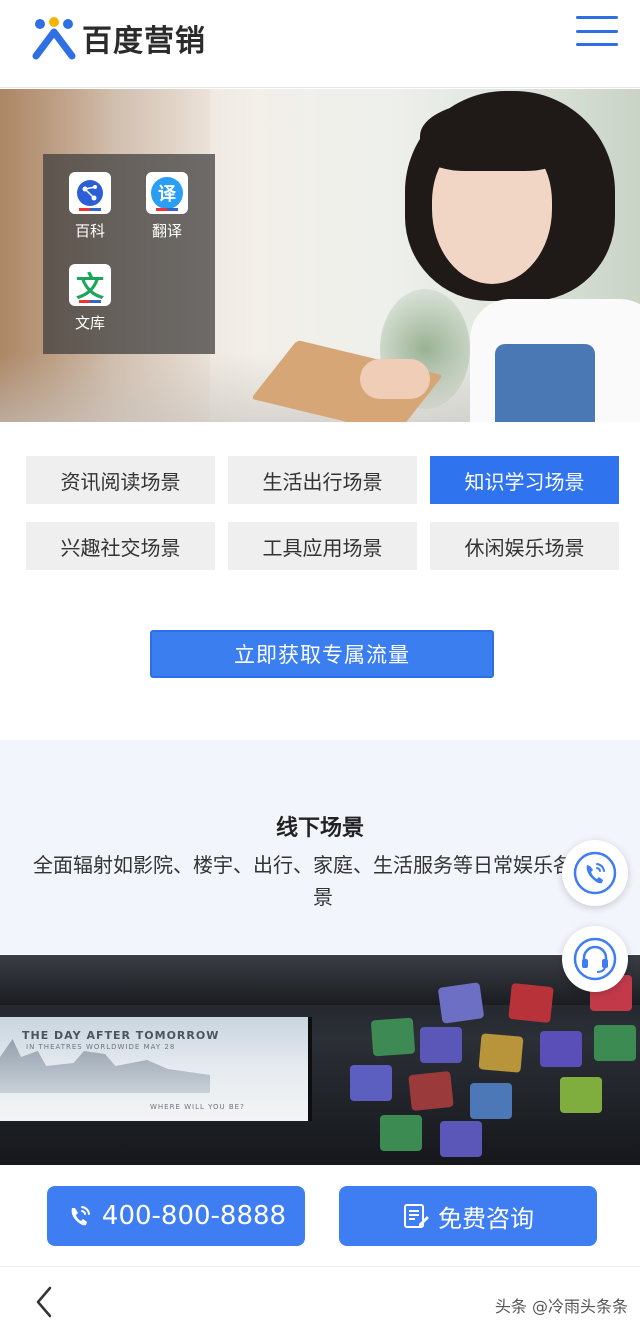  Describe the element at coordinates (121, 1035) in the screenshot. I see `screen-title: THE DAY AFTER TOMORROW` at that location.